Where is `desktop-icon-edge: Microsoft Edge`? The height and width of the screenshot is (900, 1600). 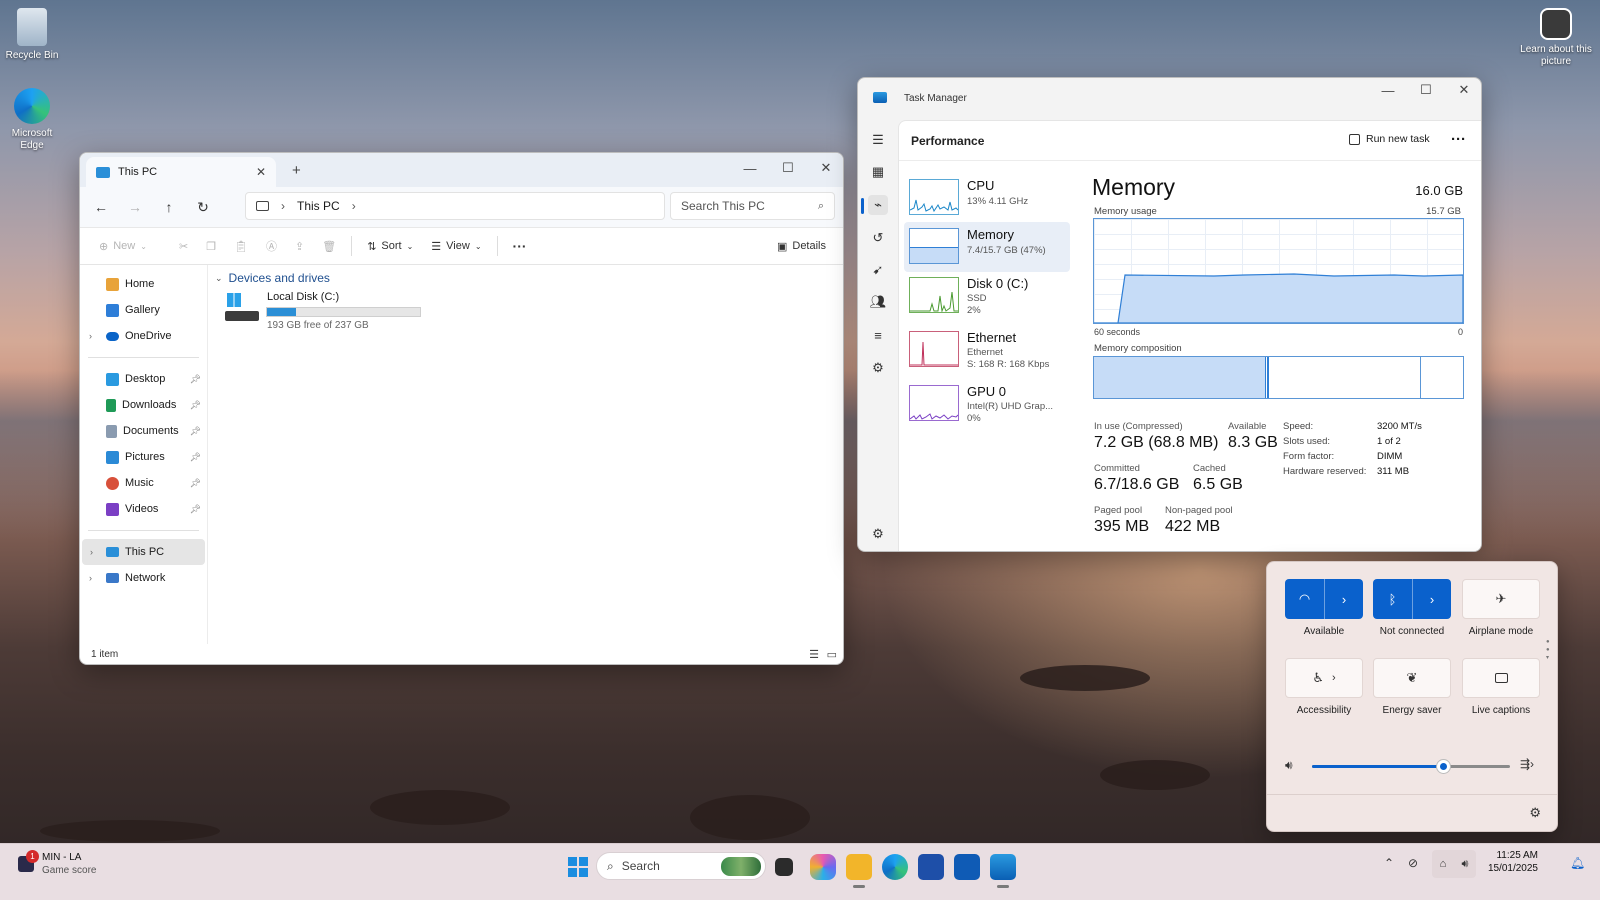 desktop-icon-edge: Microsoft Edge is located at coordinates (32, 120).